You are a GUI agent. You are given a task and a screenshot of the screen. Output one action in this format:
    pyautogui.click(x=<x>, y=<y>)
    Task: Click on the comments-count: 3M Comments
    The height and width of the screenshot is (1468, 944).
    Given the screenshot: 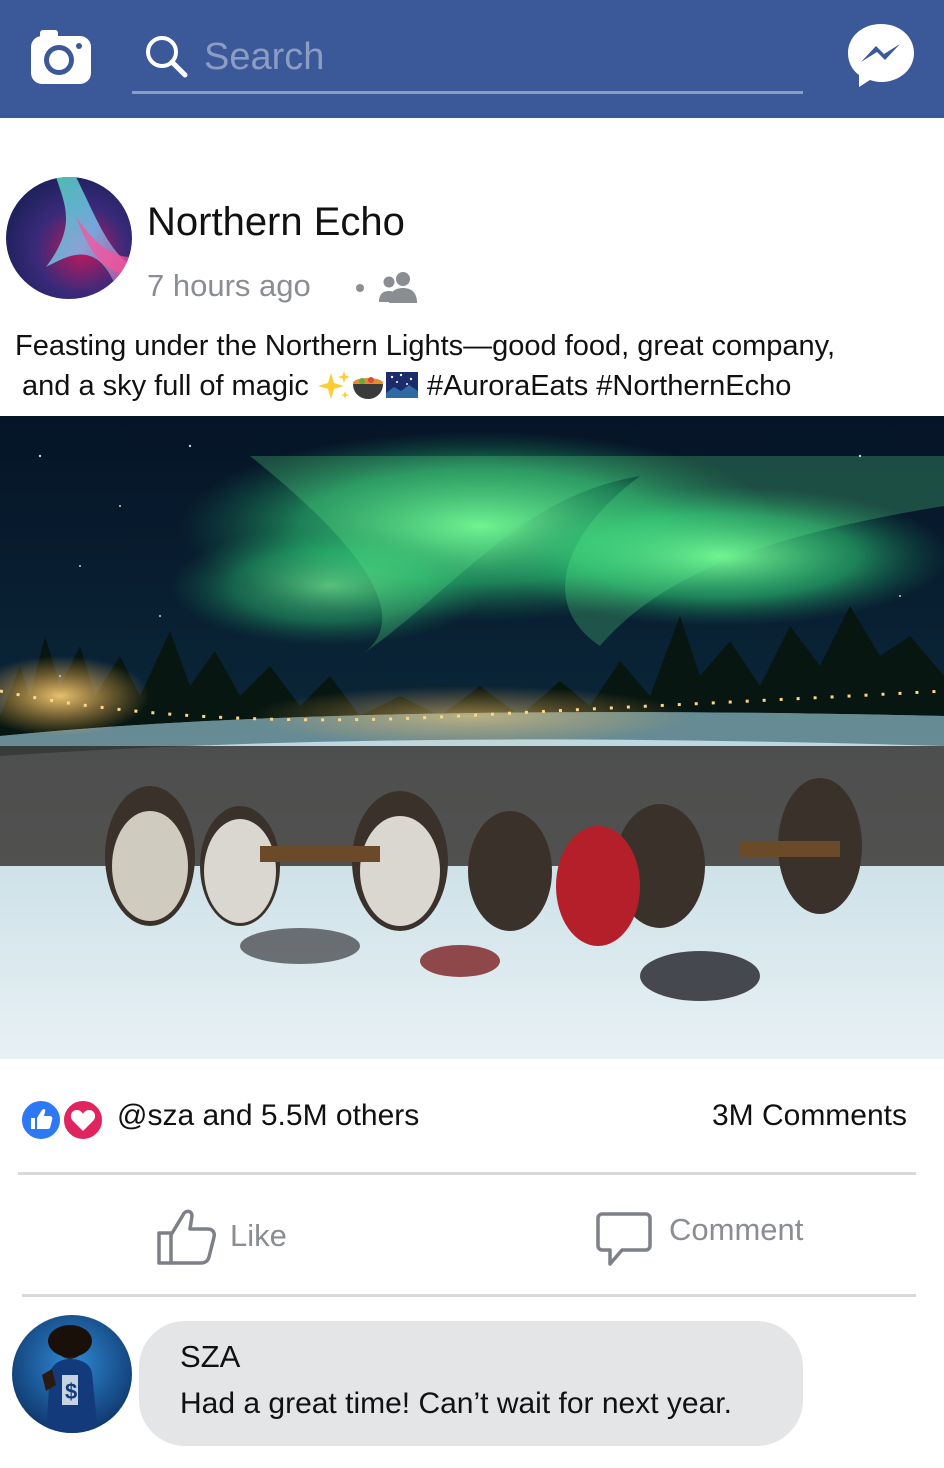 What is the action you would take?
    pyautogui.click(x=809, y=1116)
    